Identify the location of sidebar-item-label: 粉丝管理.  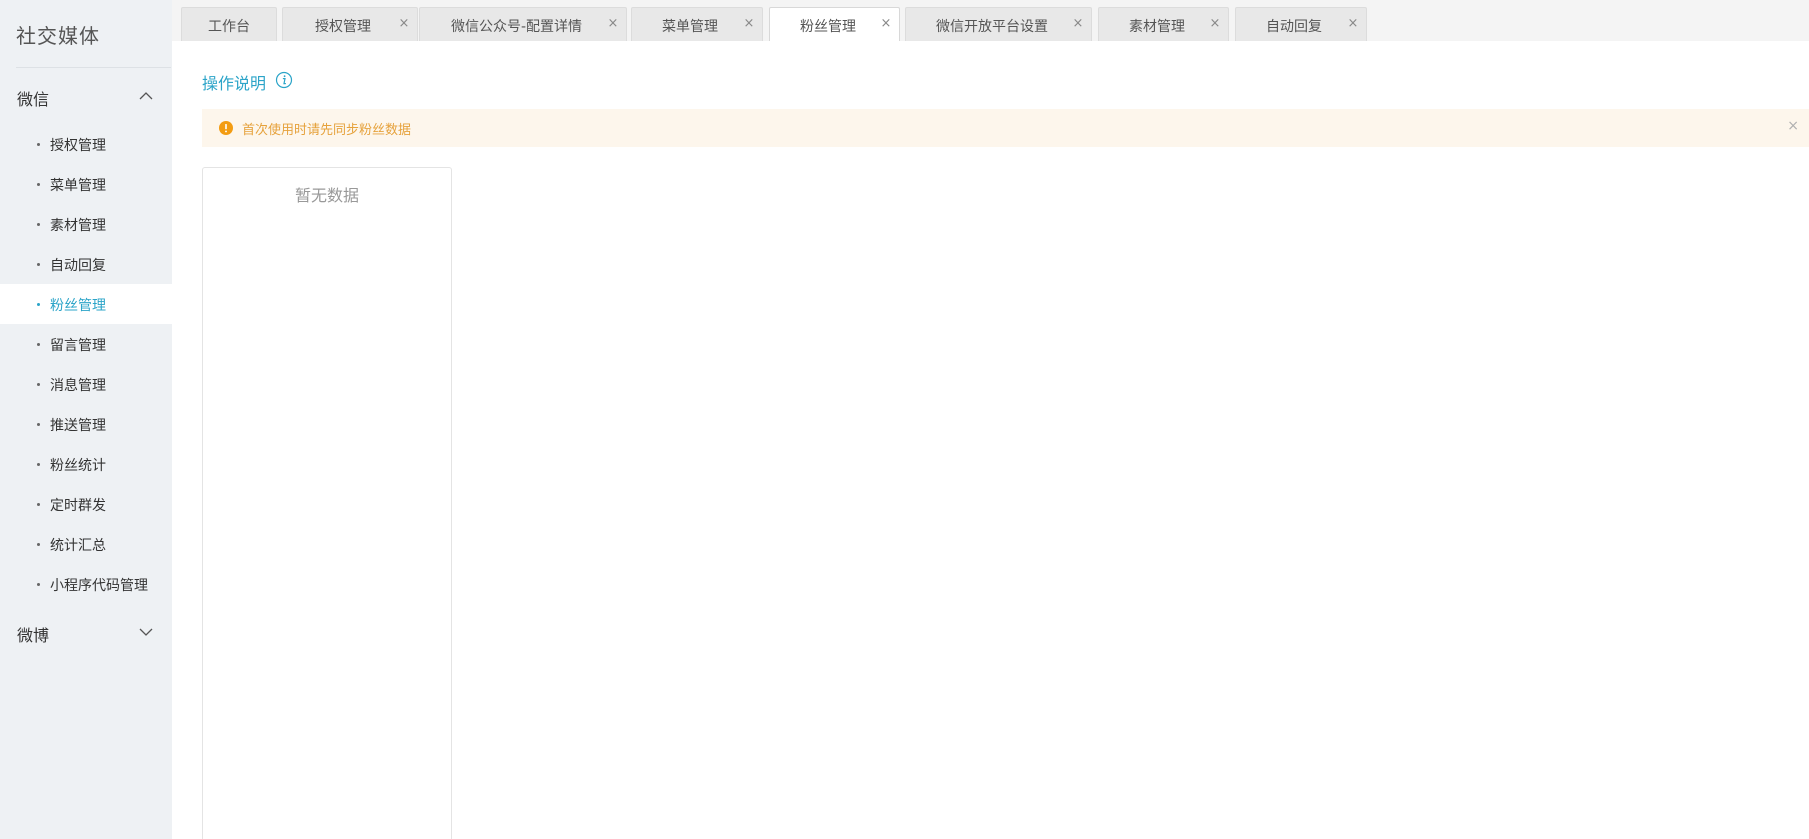
(78, 306).